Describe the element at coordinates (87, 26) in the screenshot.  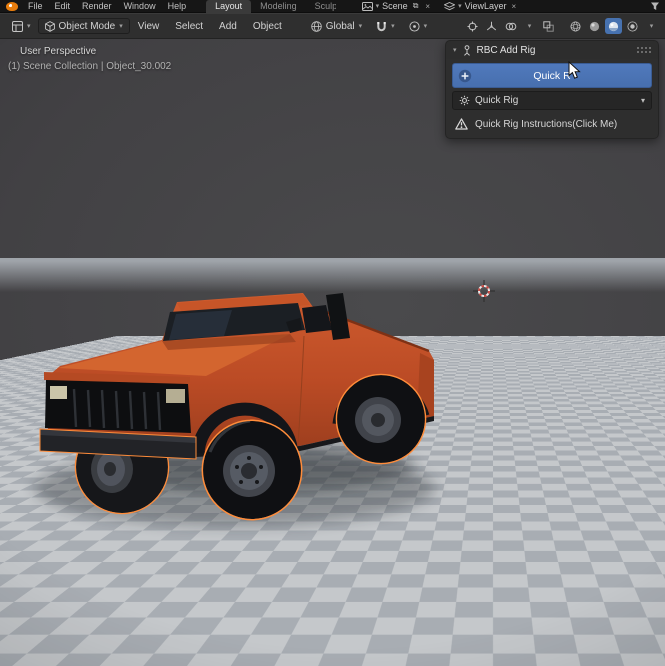
I see `mode-label: Object Mode` at that location.